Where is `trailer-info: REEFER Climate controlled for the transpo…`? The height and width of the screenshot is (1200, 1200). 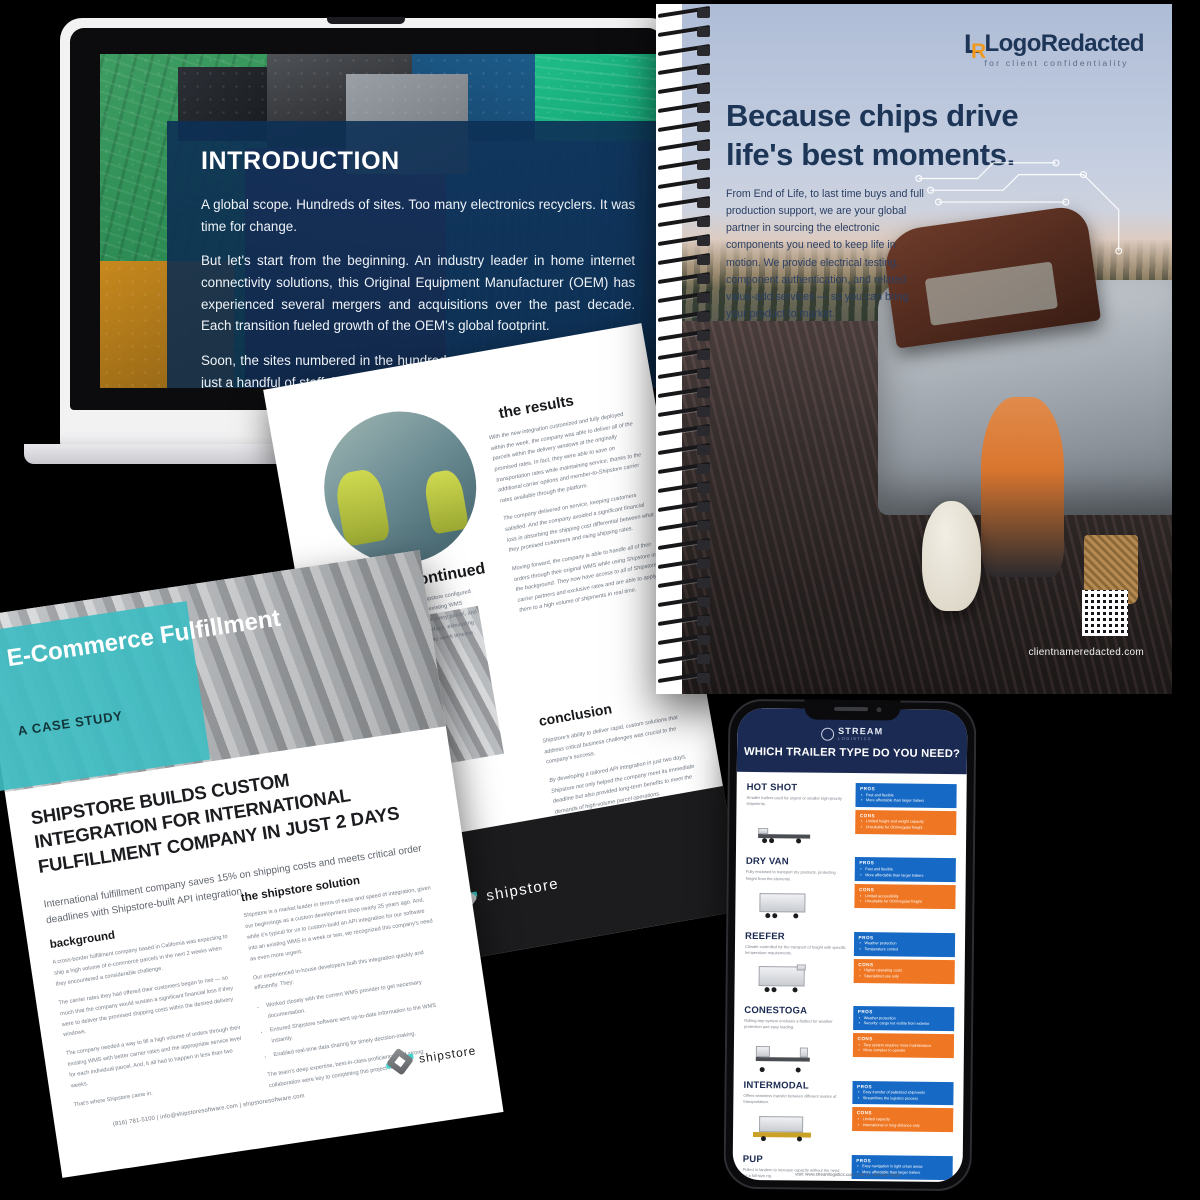
trailer-info: REEFER Climate controlled for the transpo… is located at coordinates (795, 964).